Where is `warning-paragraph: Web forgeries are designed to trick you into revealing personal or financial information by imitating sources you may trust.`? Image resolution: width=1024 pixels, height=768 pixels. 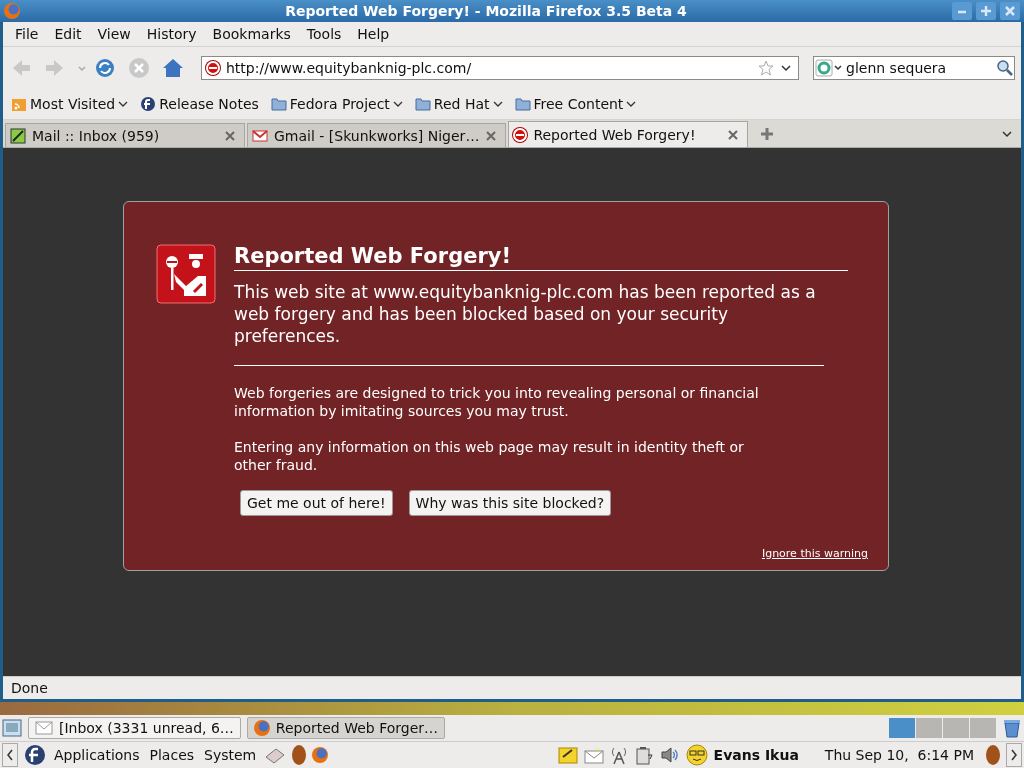 warning-paragraph: Web forgeries are designed to trick you into revealing personal or financial information by imitating sources you may trust. is located at coordinates (497, 402).